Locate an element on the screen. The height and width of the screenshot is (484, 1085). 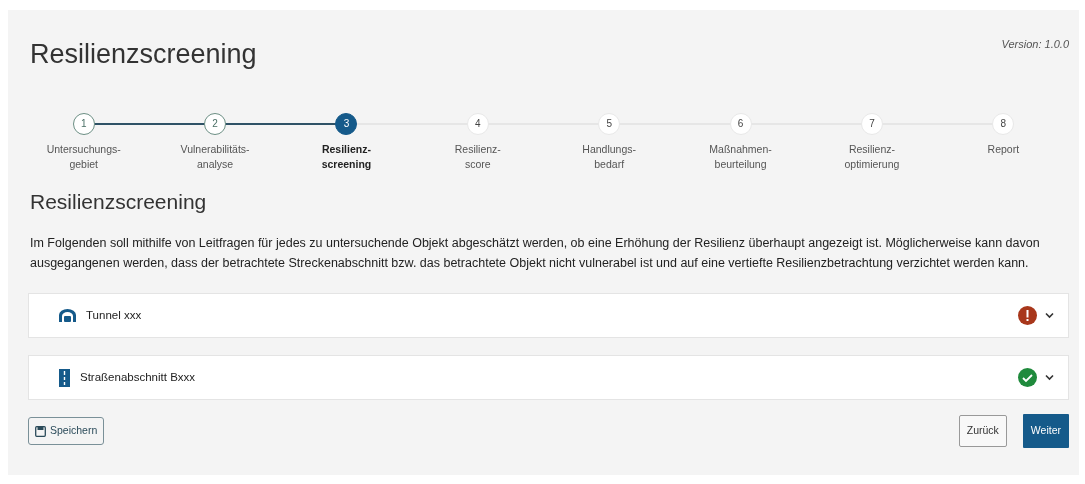
step-circle: 5 is located at coordinates (609, 123).